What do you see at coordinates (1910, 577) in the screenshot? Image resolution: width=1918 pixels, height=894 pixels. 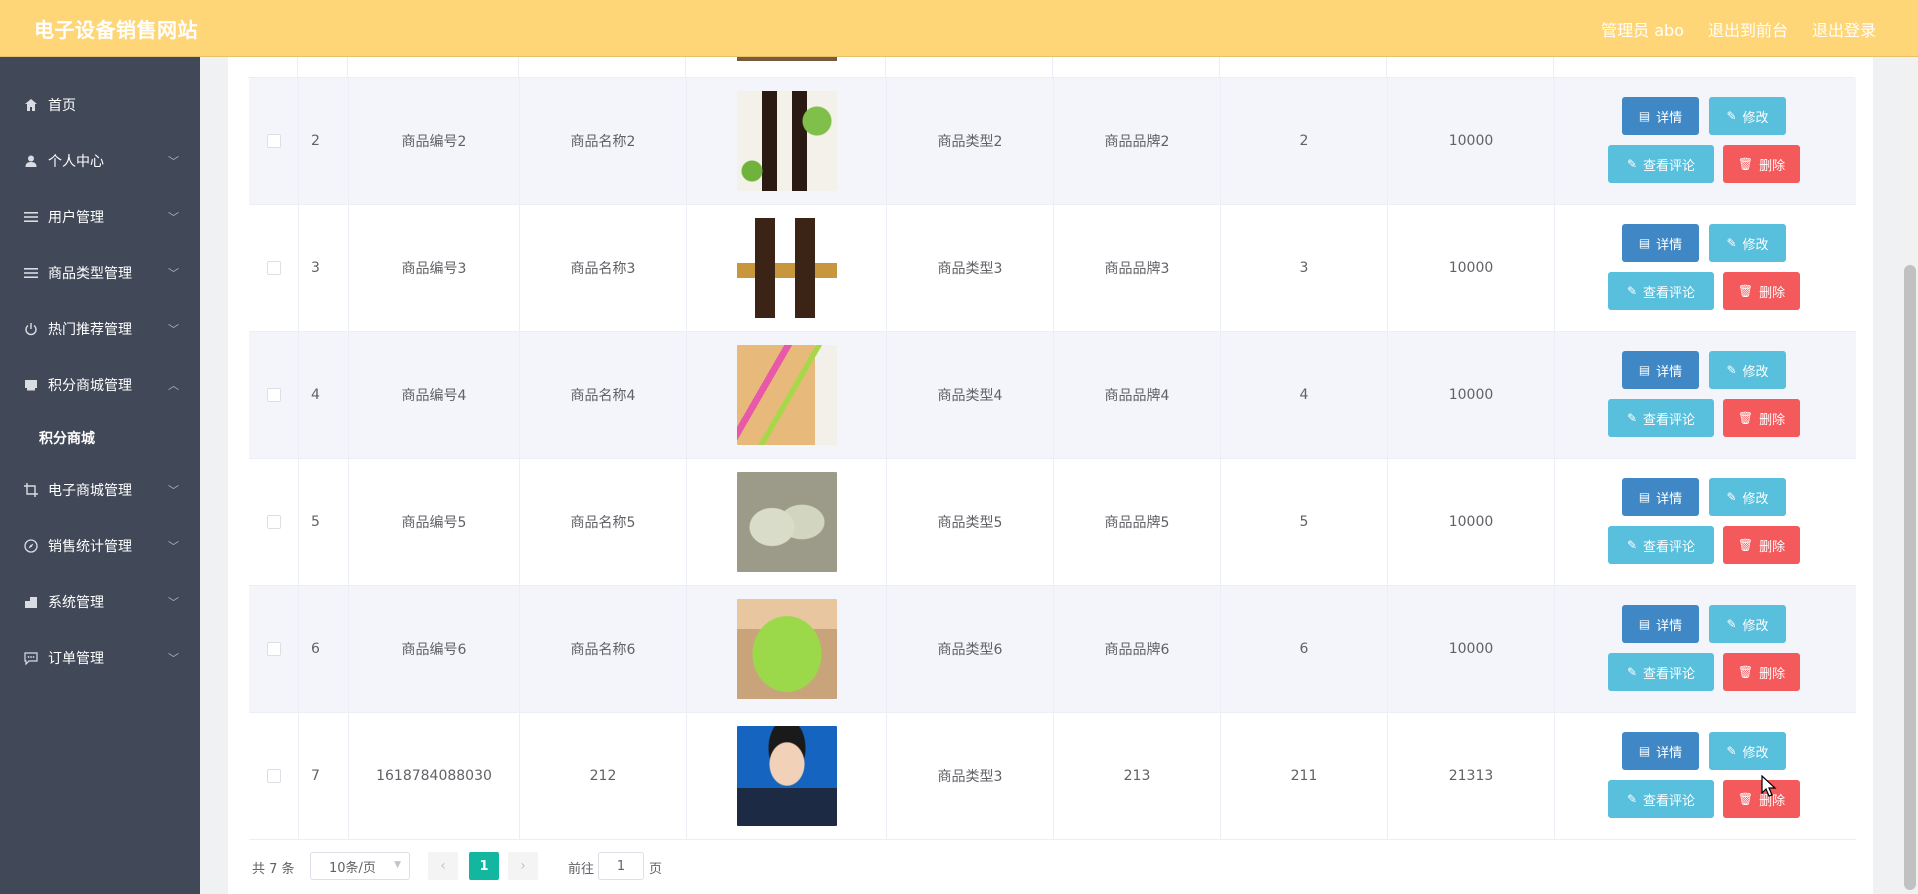 I see `scrollbar-thumb` at bounding box center [1910, 577].